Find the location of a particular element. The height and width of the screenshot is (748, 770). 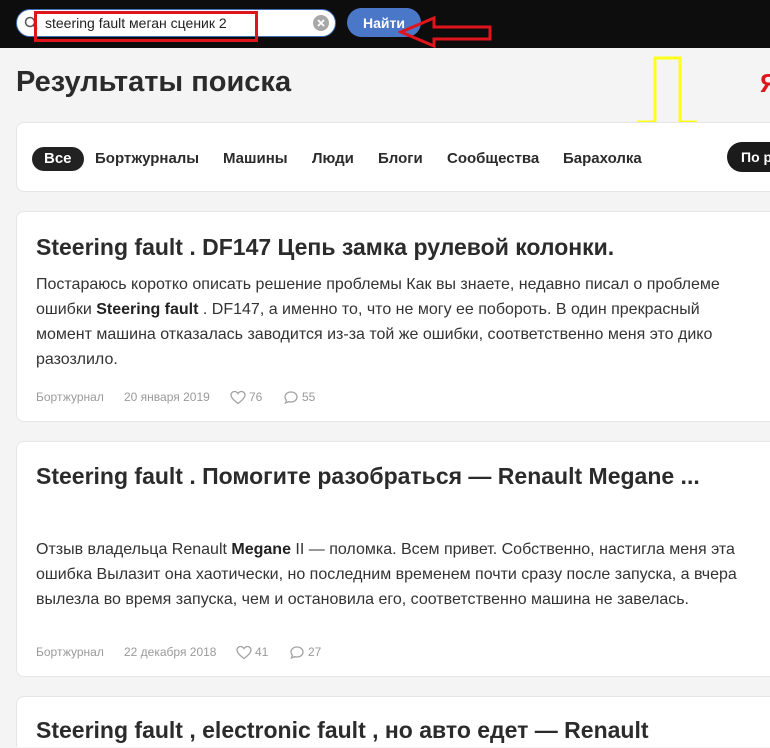

comment-count: 27 is located at coordinates (315, 652).